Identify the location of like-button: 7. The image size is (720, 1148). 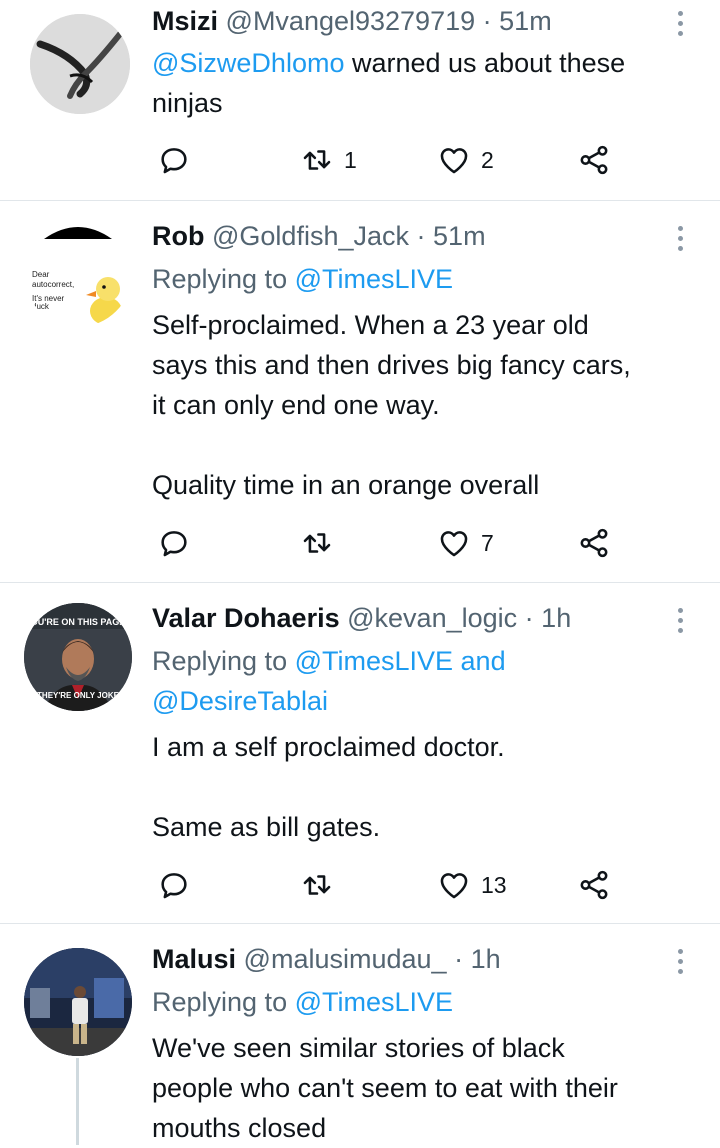
(465, 543).